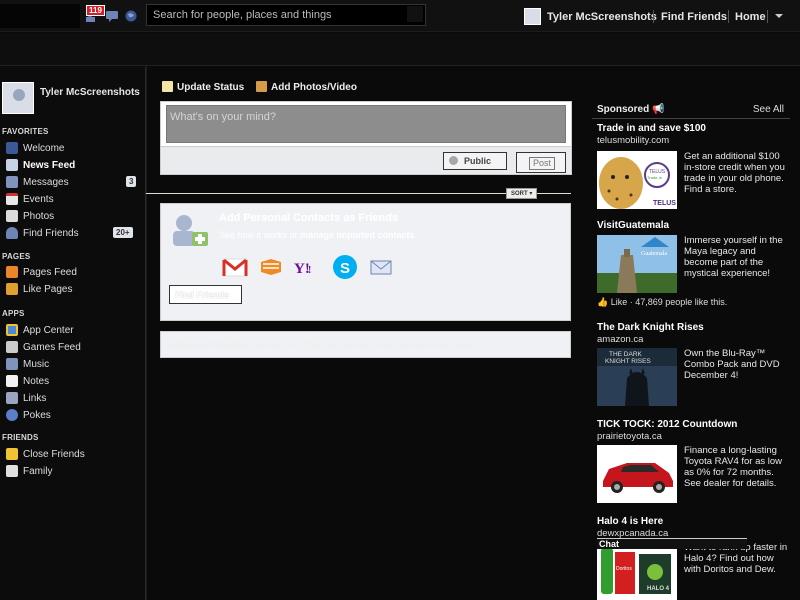 The width and height of the screenshot is (800, 600). I want to click on add-photos-tab: Add Photos/Video, so click(306, 87).